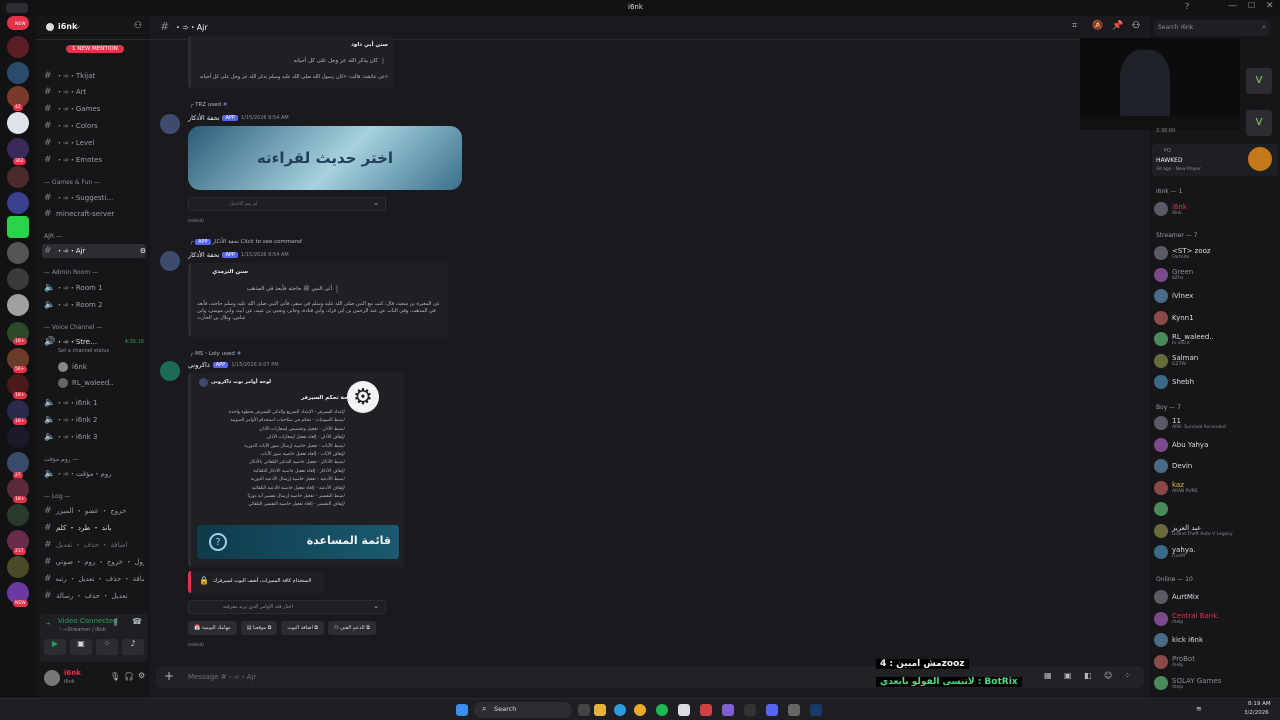 The image size is (1280, 720). Describe the element at coordinates (137, 621) in the screenshot. I see `disconnect-icon: ☎` at that location.